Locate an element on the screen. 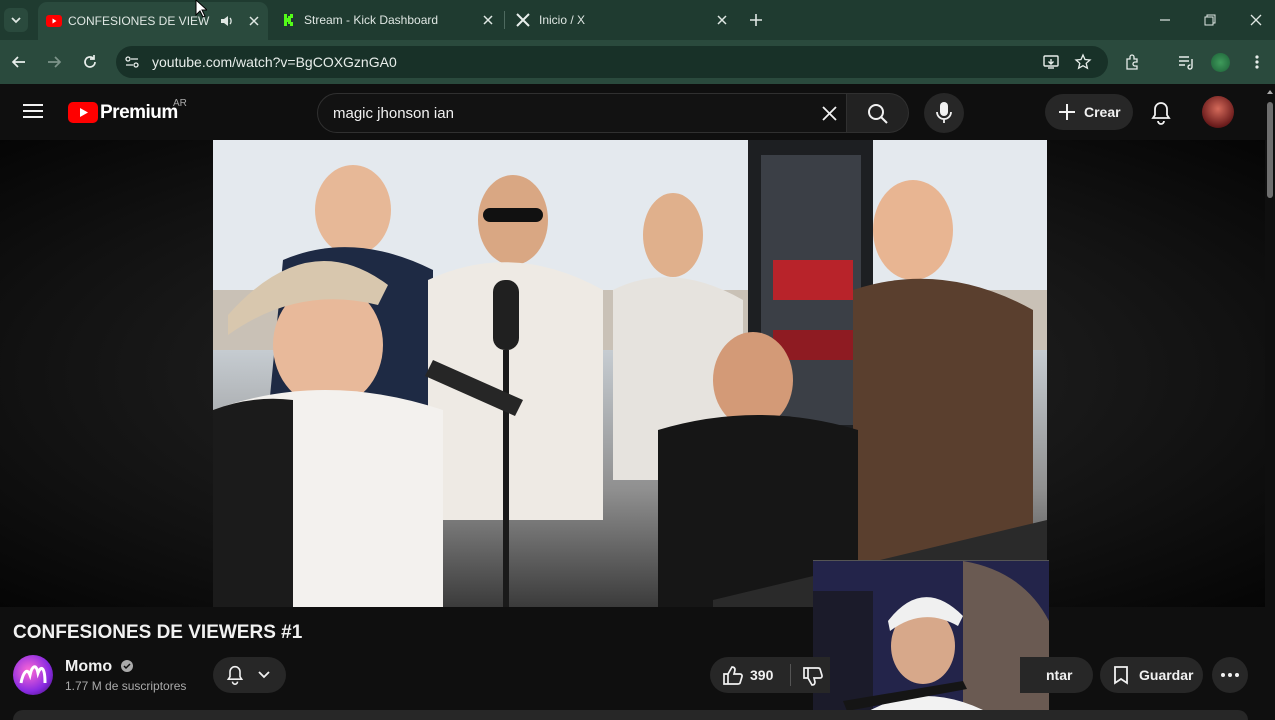 The height and width of the screenshot is (720, 1275). tab-x: Inicio / X is located at coordinates (621, 20).